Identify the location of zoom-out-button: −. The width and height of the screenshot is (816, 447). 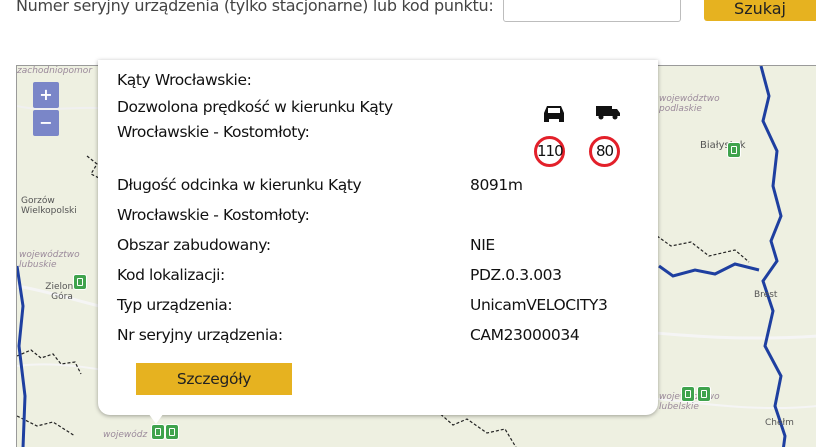
(46, 123).